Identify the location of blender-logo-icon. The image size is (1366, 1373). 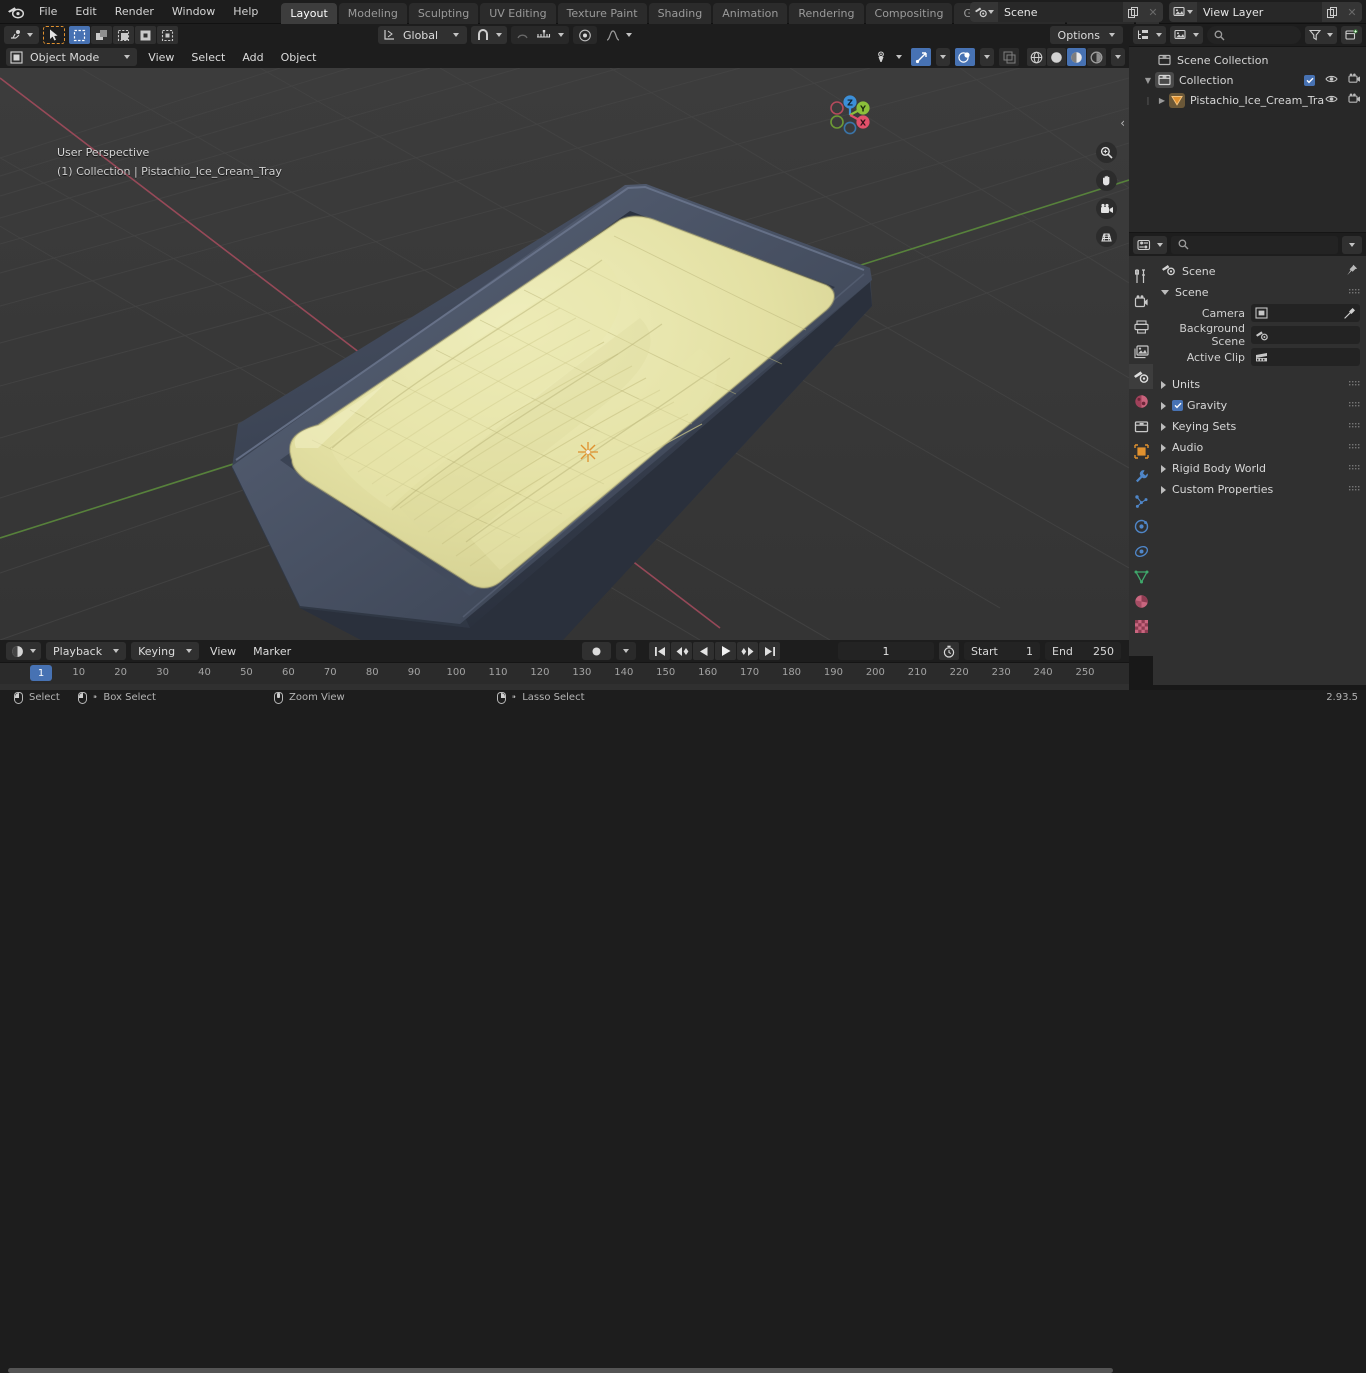
(15, 12).